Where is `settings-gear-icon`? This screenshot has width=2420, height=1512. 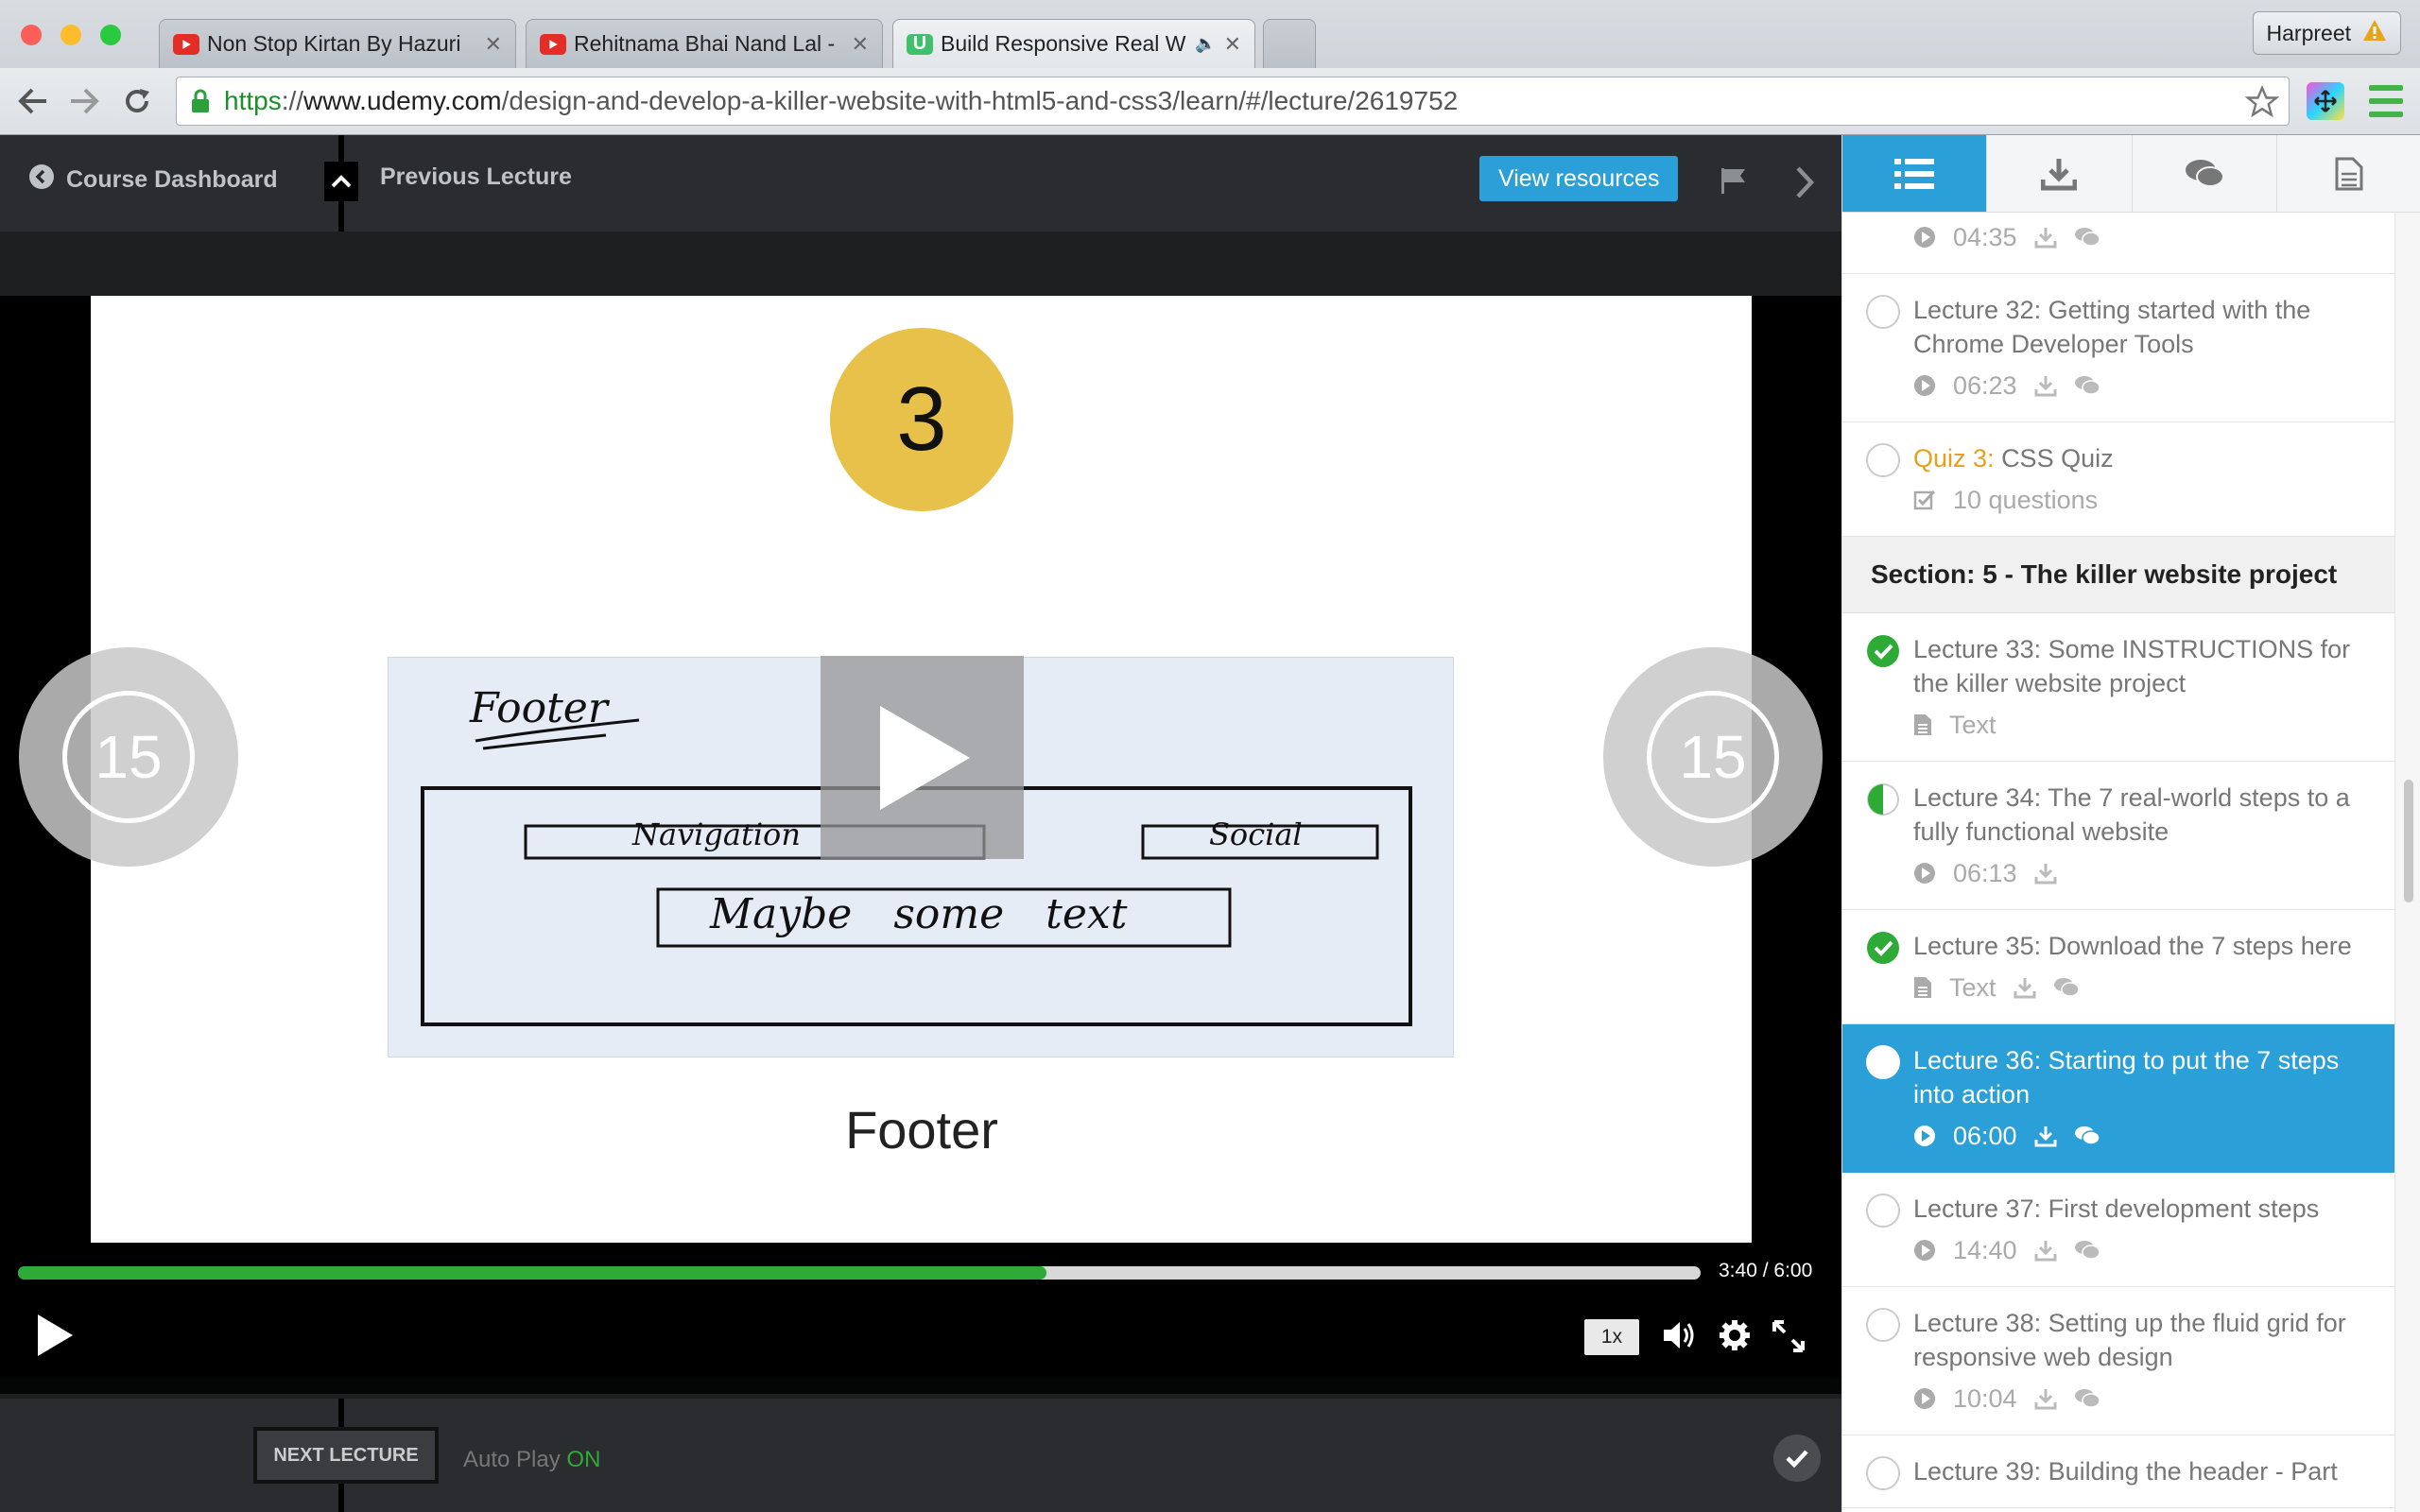 settings-gear-icon is located at coordinates (1735, 1335).